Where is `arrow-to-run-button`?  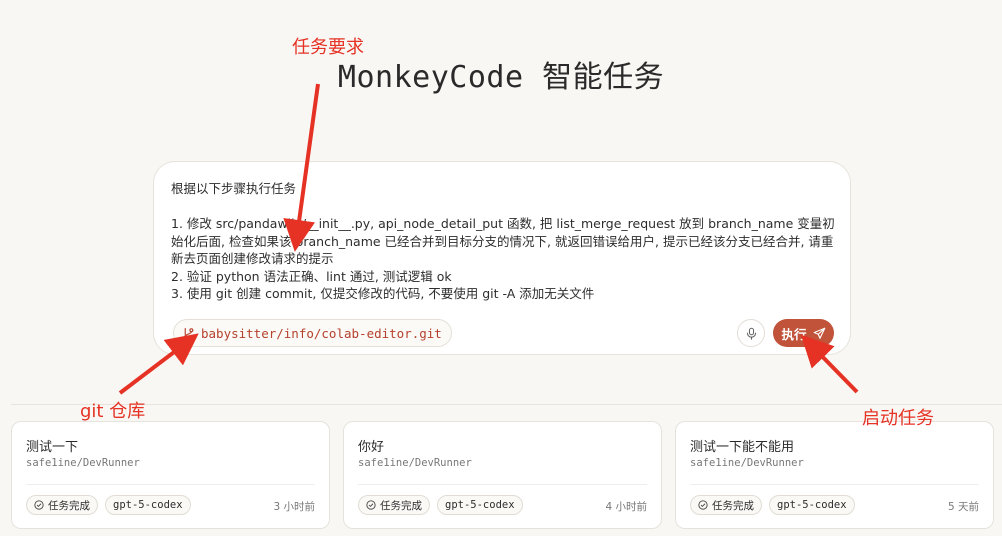
arrow-to-run-button is located at coordinates (829, 364).